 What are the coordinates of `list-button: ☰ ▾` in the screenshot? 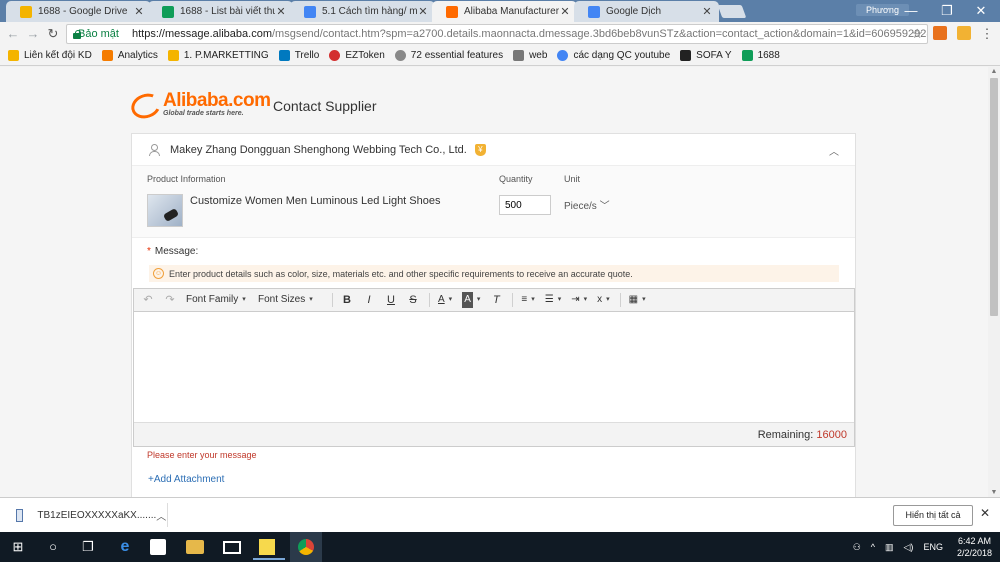 It's located at (553, 300).